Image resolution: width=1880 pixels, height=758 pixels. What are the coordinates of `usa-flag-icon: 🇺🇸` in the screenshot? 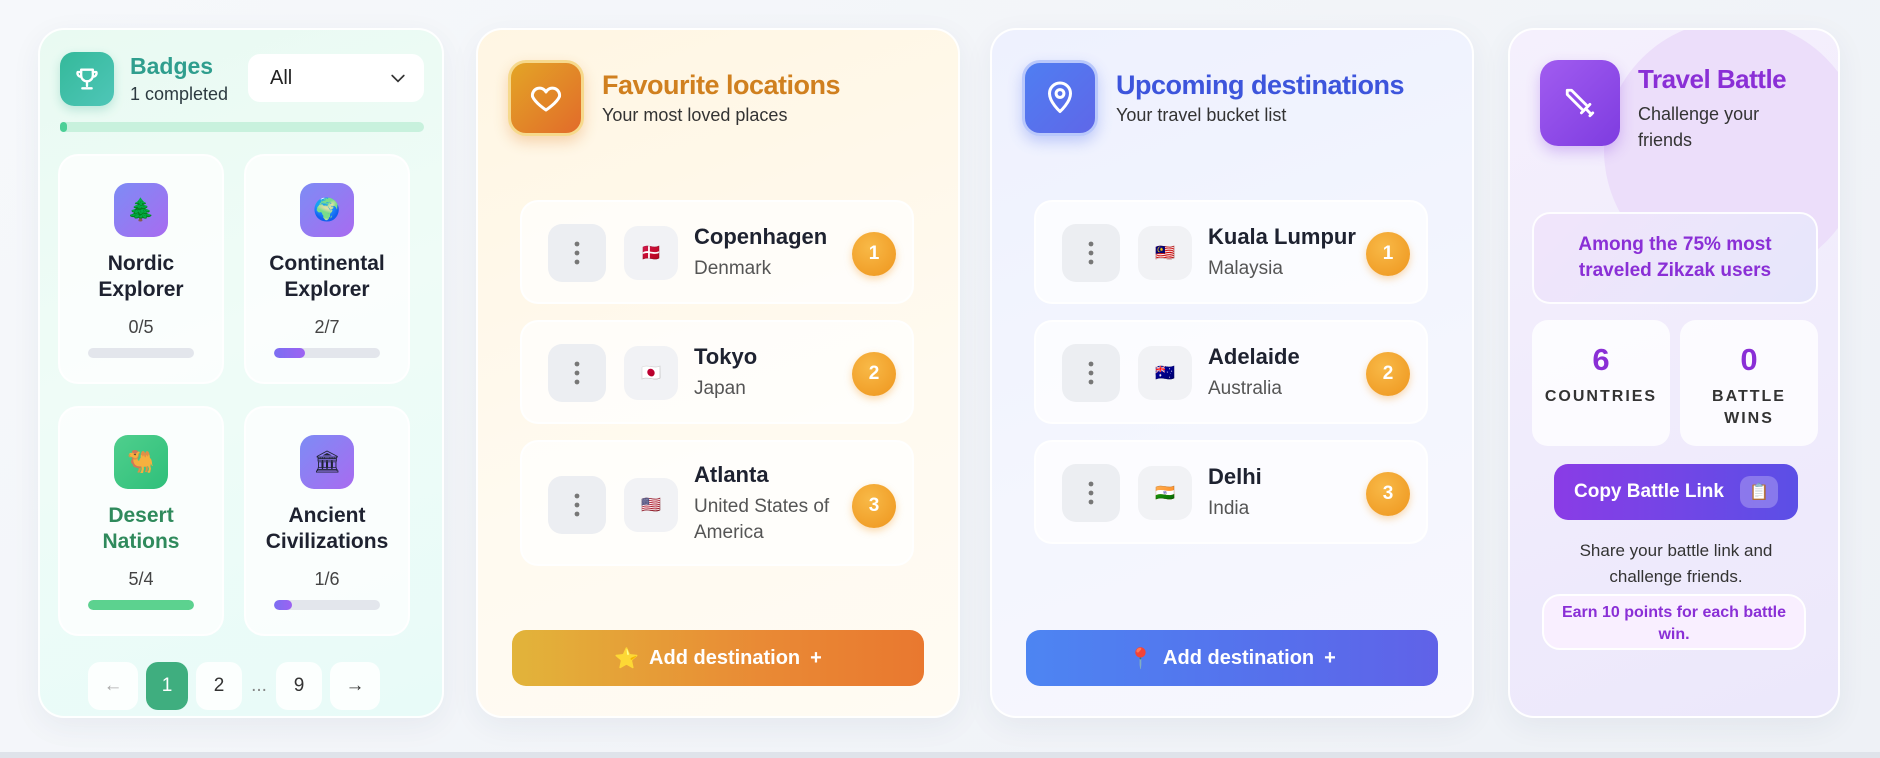 It's located at (651, 505).